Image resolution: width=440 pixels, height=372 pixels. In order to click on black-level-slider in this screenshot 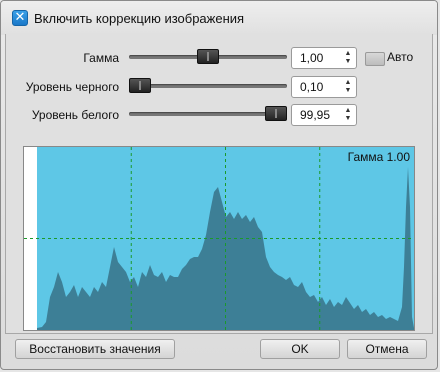, I will do `click(208, 85)`.